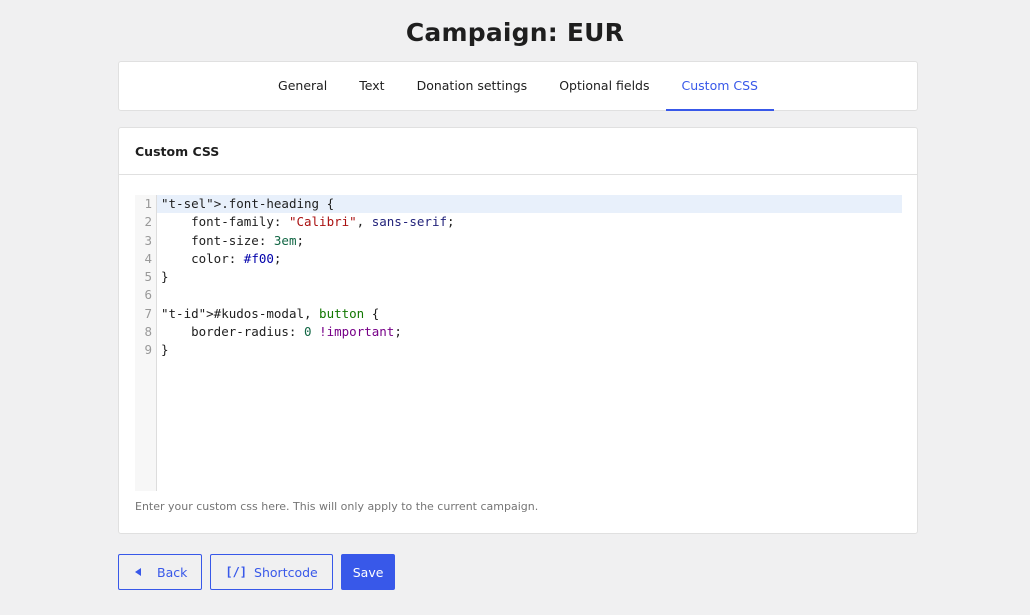 This screenshot has width=1030, height=615. I want to click on tab-optional-fields: Optional fields, so click(604, 86).